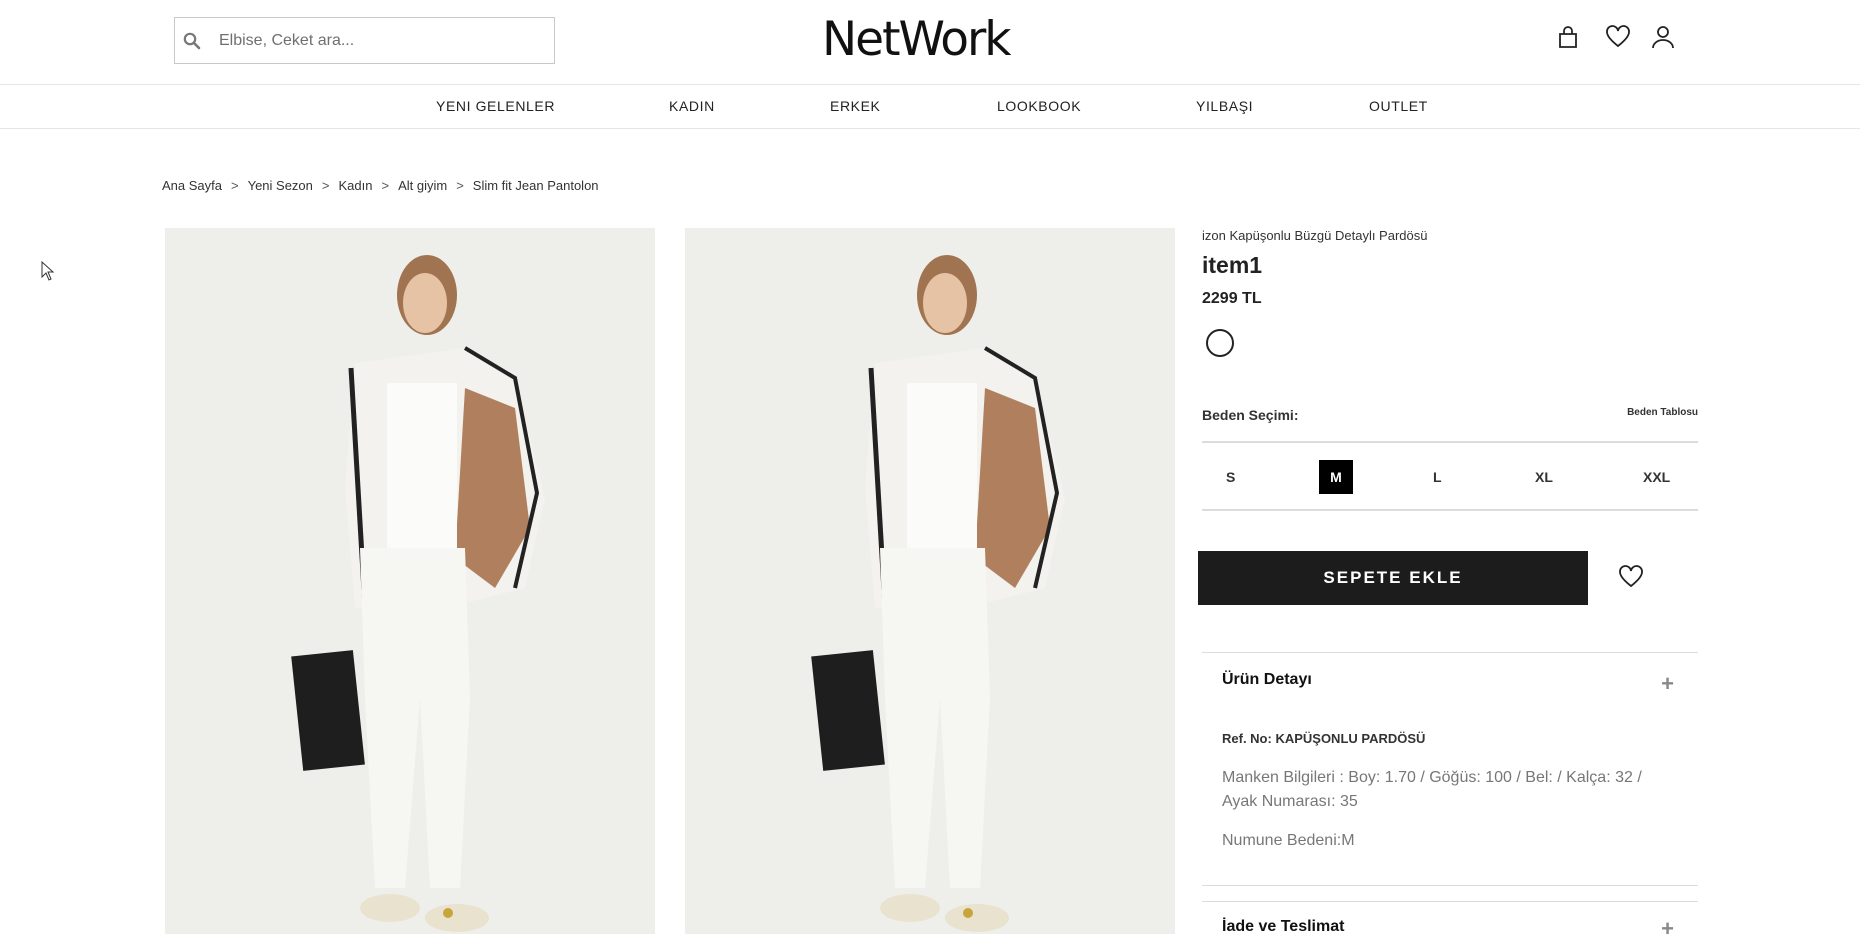  I want to click on site-header: NetWork, so click(930, 42).